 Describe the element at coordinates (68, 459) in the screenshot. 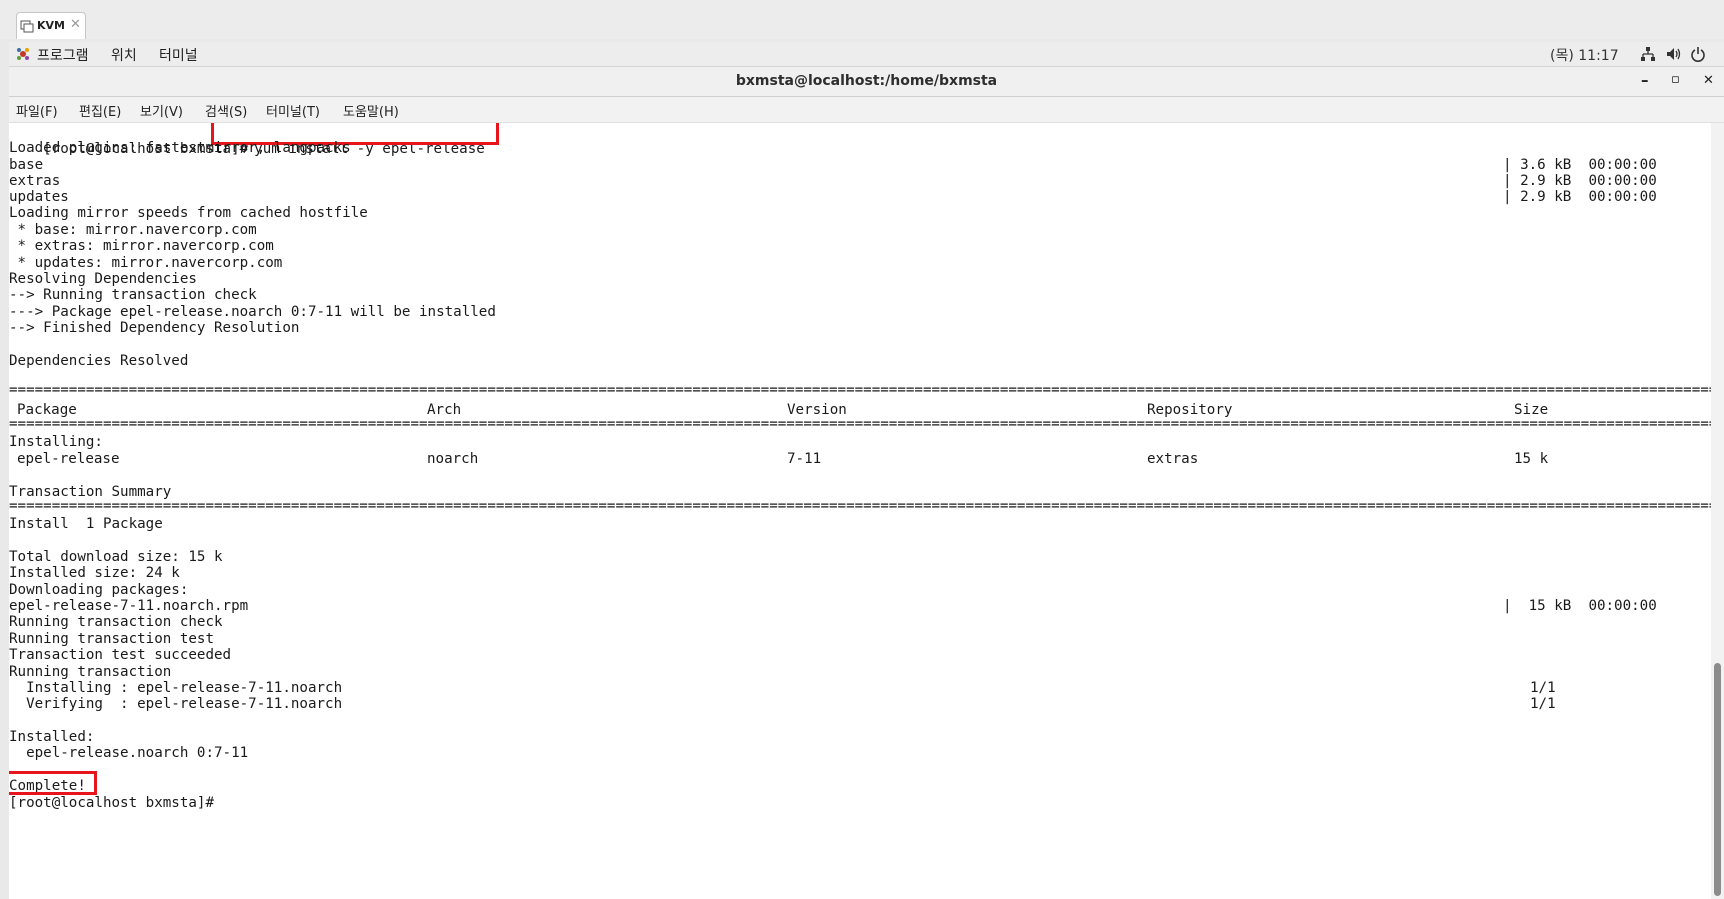

I see `table-row-package: epel-release` at that location.